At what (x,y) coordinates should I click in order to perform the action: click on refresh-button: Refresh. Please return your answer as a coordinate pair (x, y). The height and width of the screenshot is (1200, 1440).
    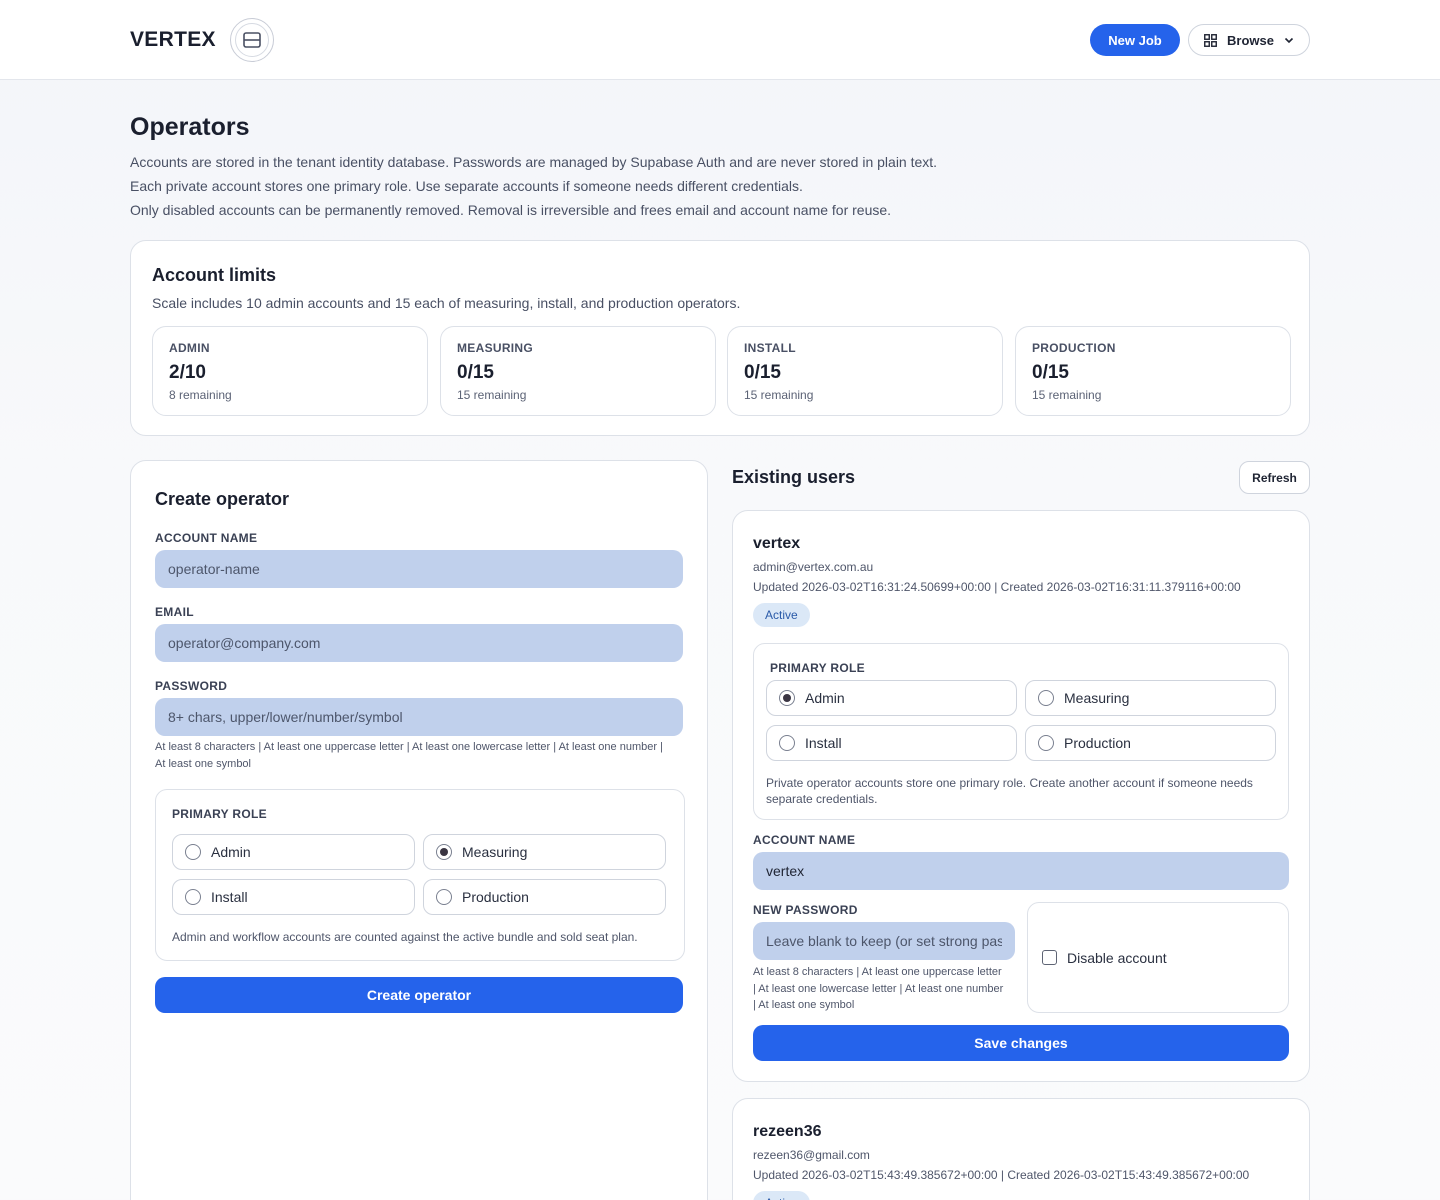
    Looking at the image, I should click on (1274, 477).